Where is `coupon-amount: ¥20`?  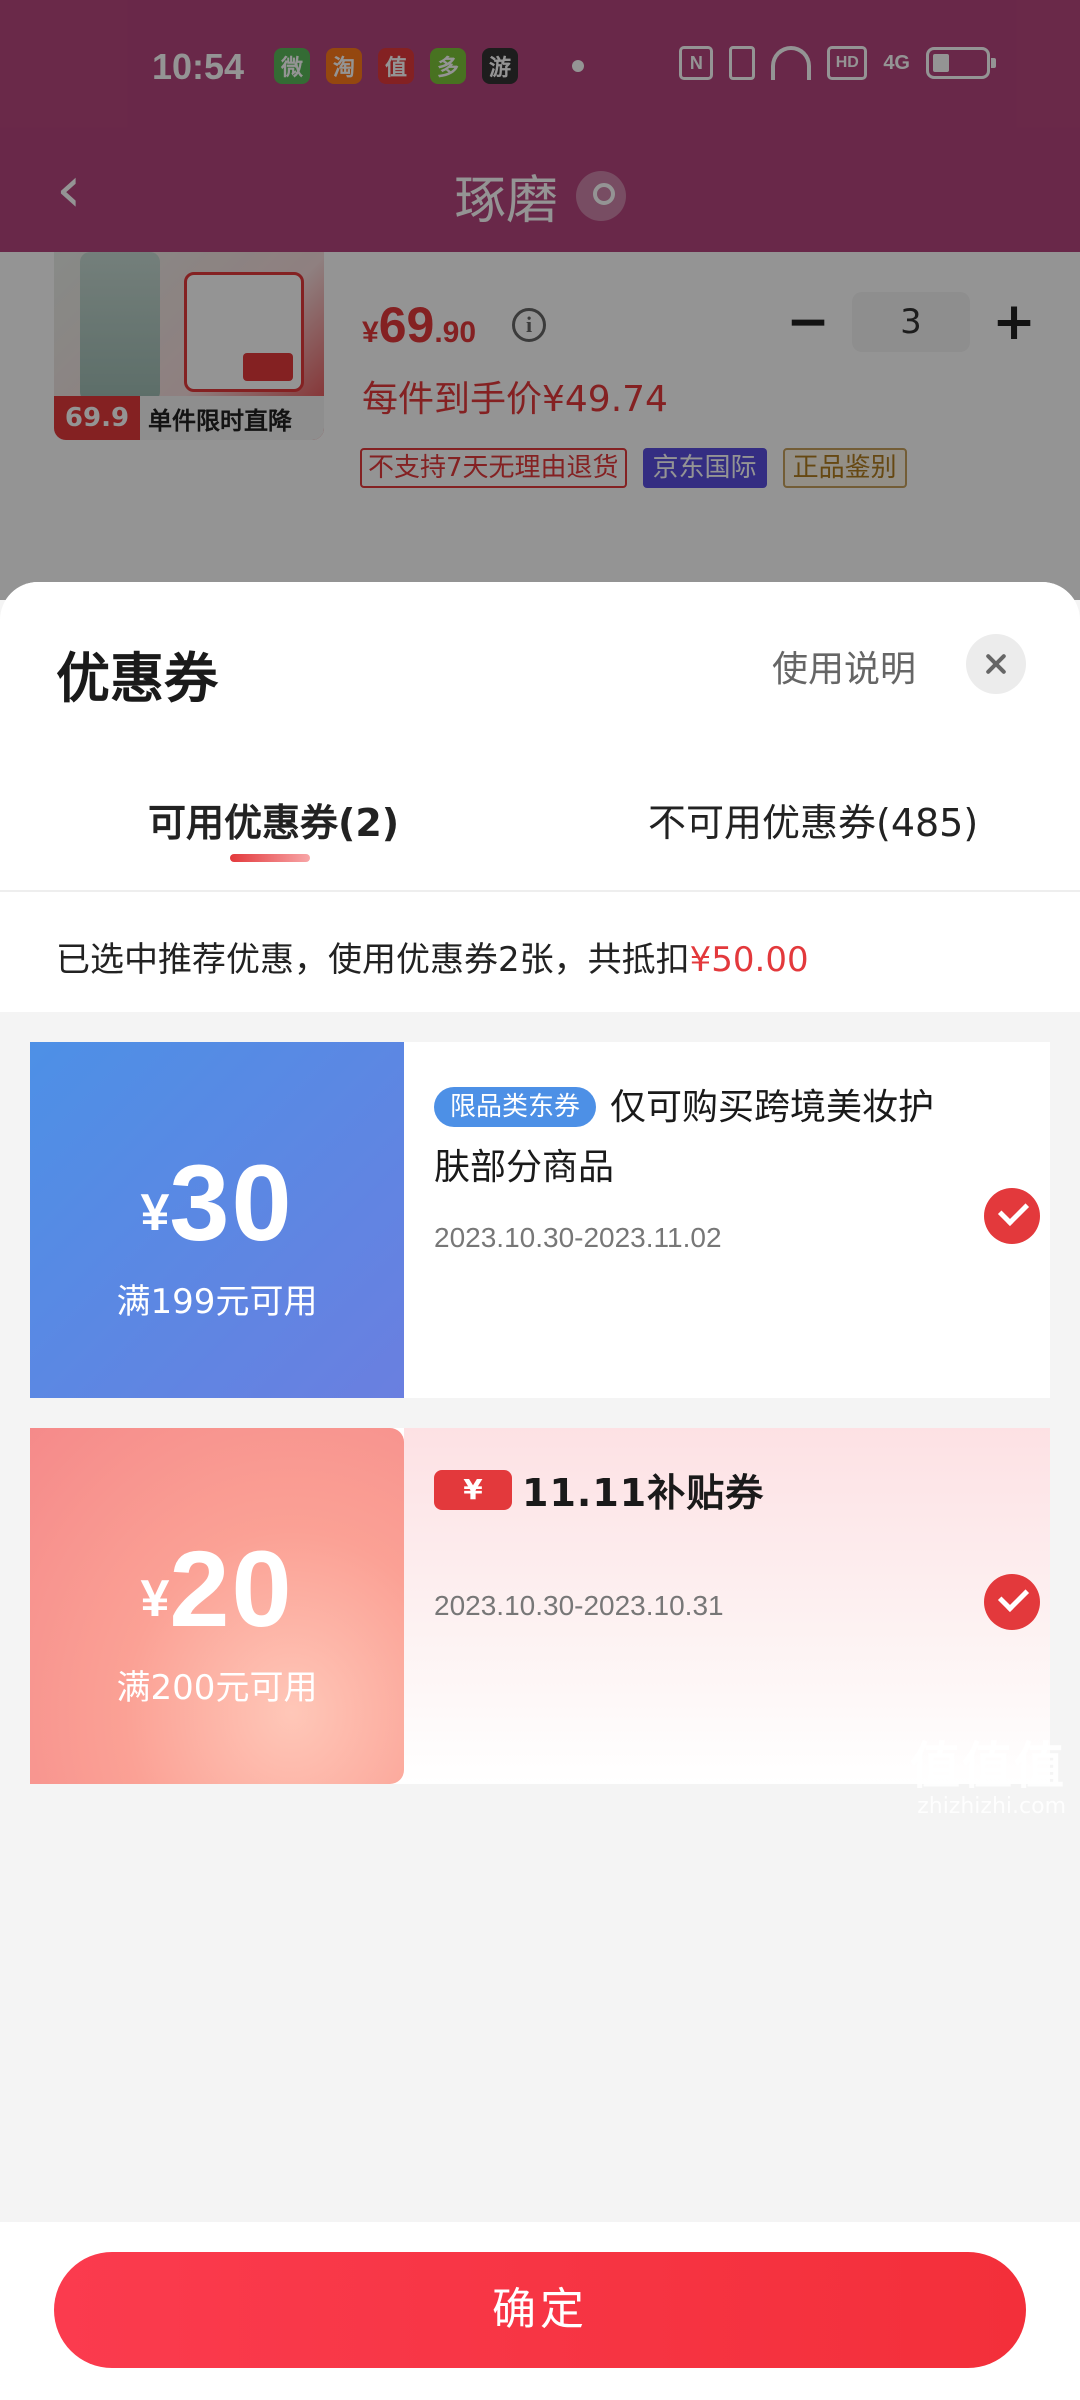 coupon-amount: ¥20 is located at coordinates (217, 1588).